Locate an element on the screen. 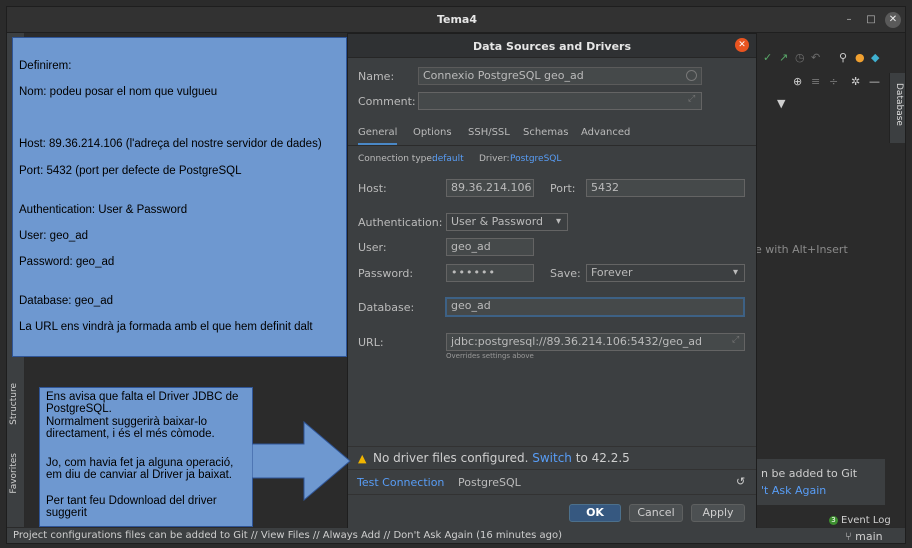 The height and width of the screenshot is (548, 912). search-icon: ⚲ is located at coordinates (843, 57).